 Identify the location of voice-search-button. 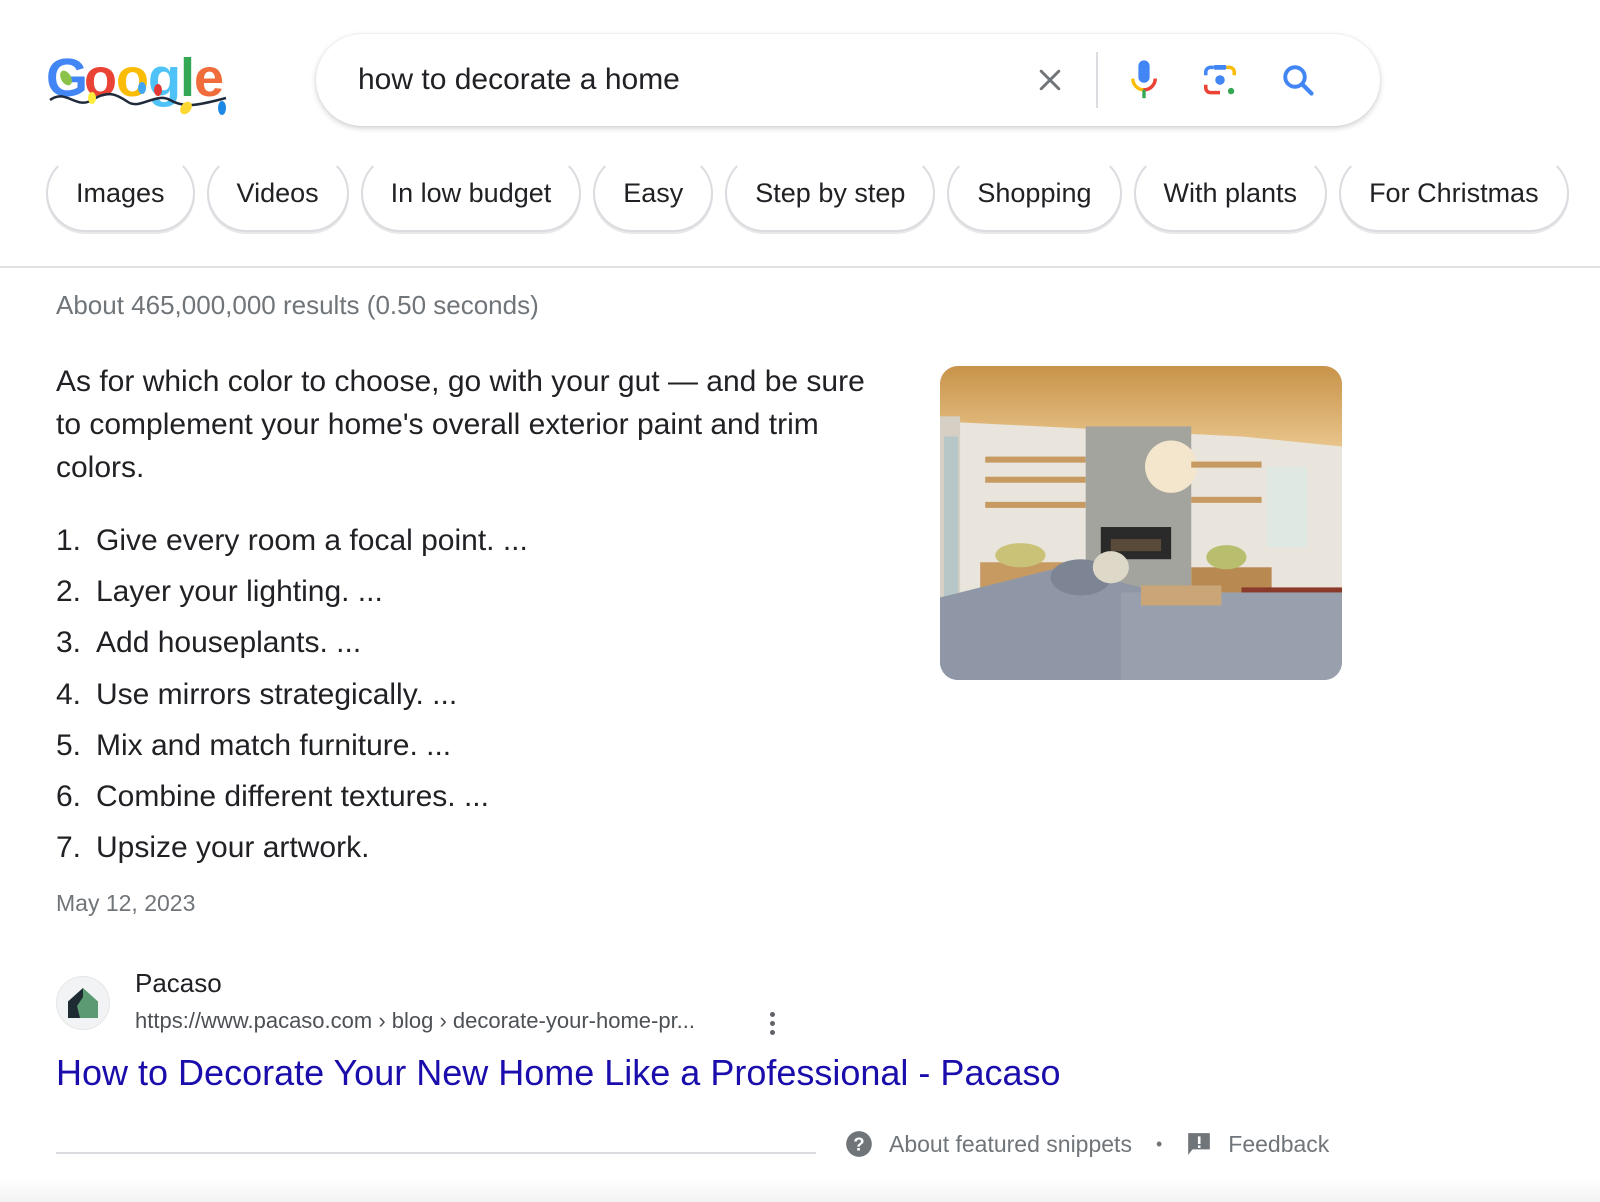
(1144, 80).